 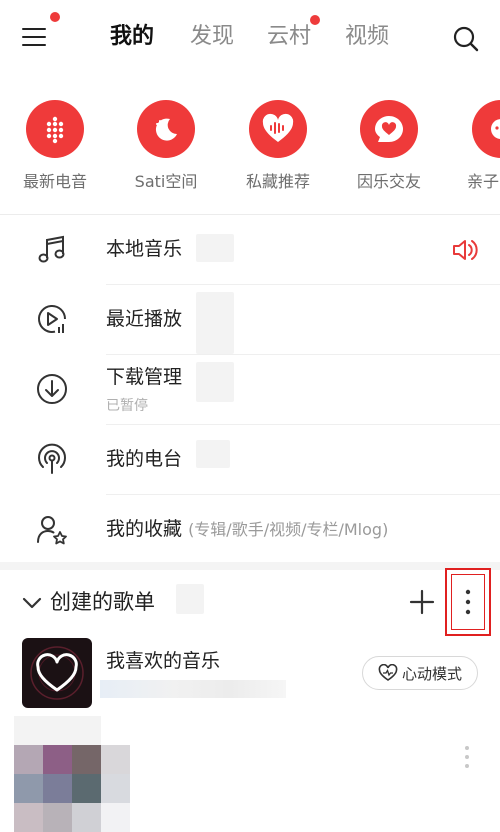 What do you see at coordinates (278, 146) in the screenshot?
I see `quick-private-picks: 私藏推荐` at bounding box center [278, 146].